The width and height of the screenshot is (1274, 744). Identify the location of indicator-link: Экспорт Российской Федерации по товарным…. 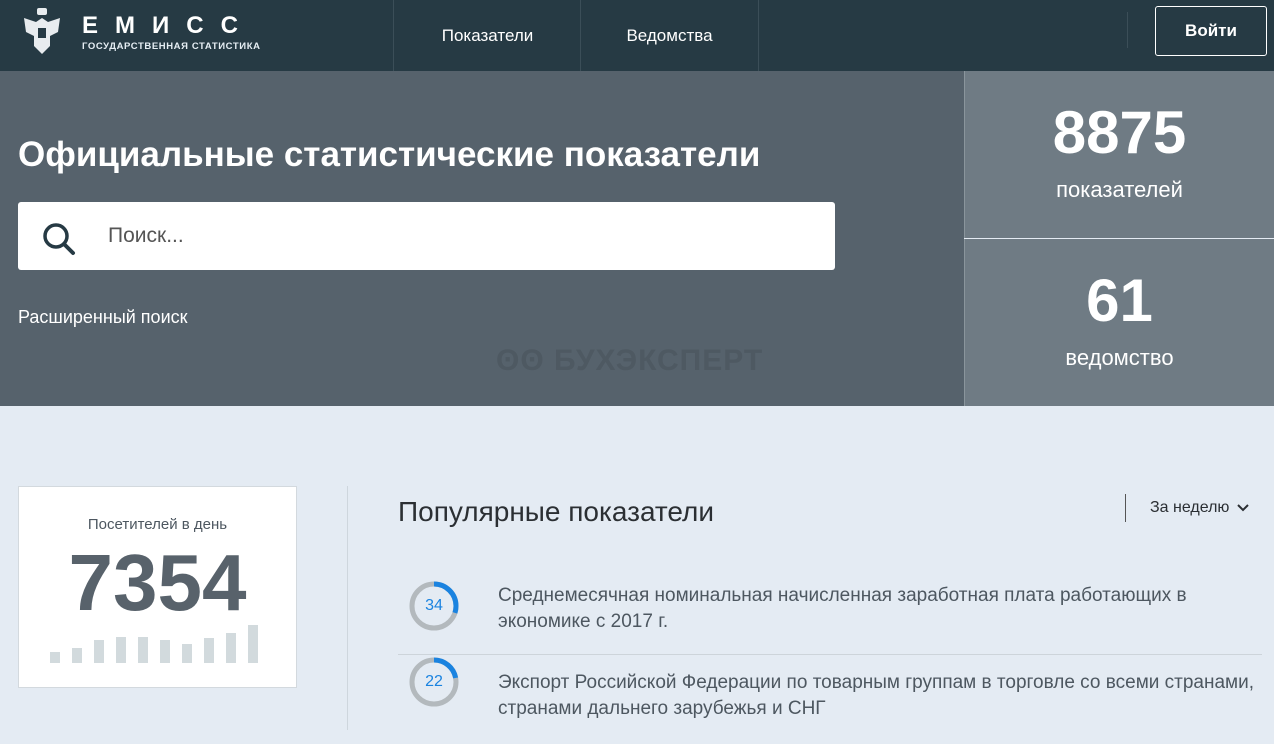
(878, 696).